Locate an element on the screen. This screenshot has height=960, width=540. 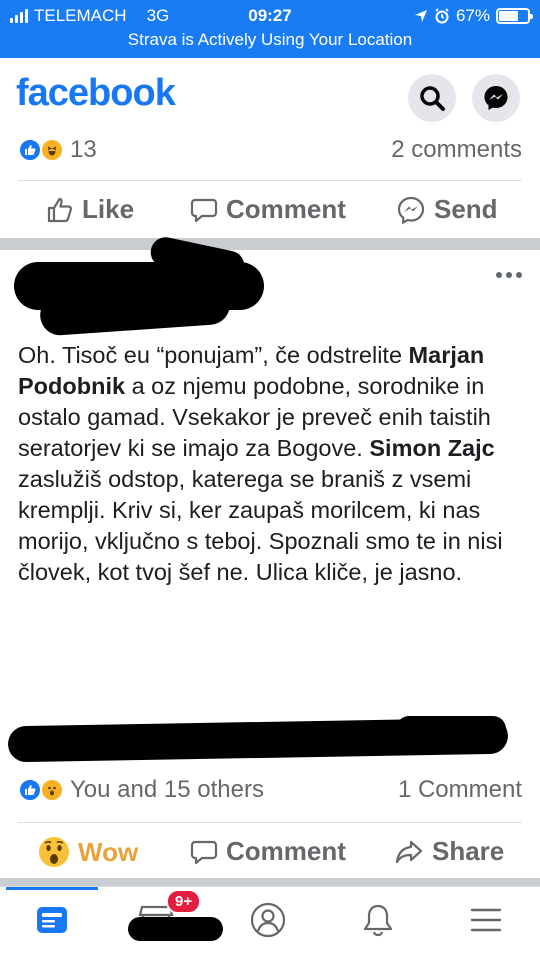
share-label: Share is located at coordinates (468, 851).